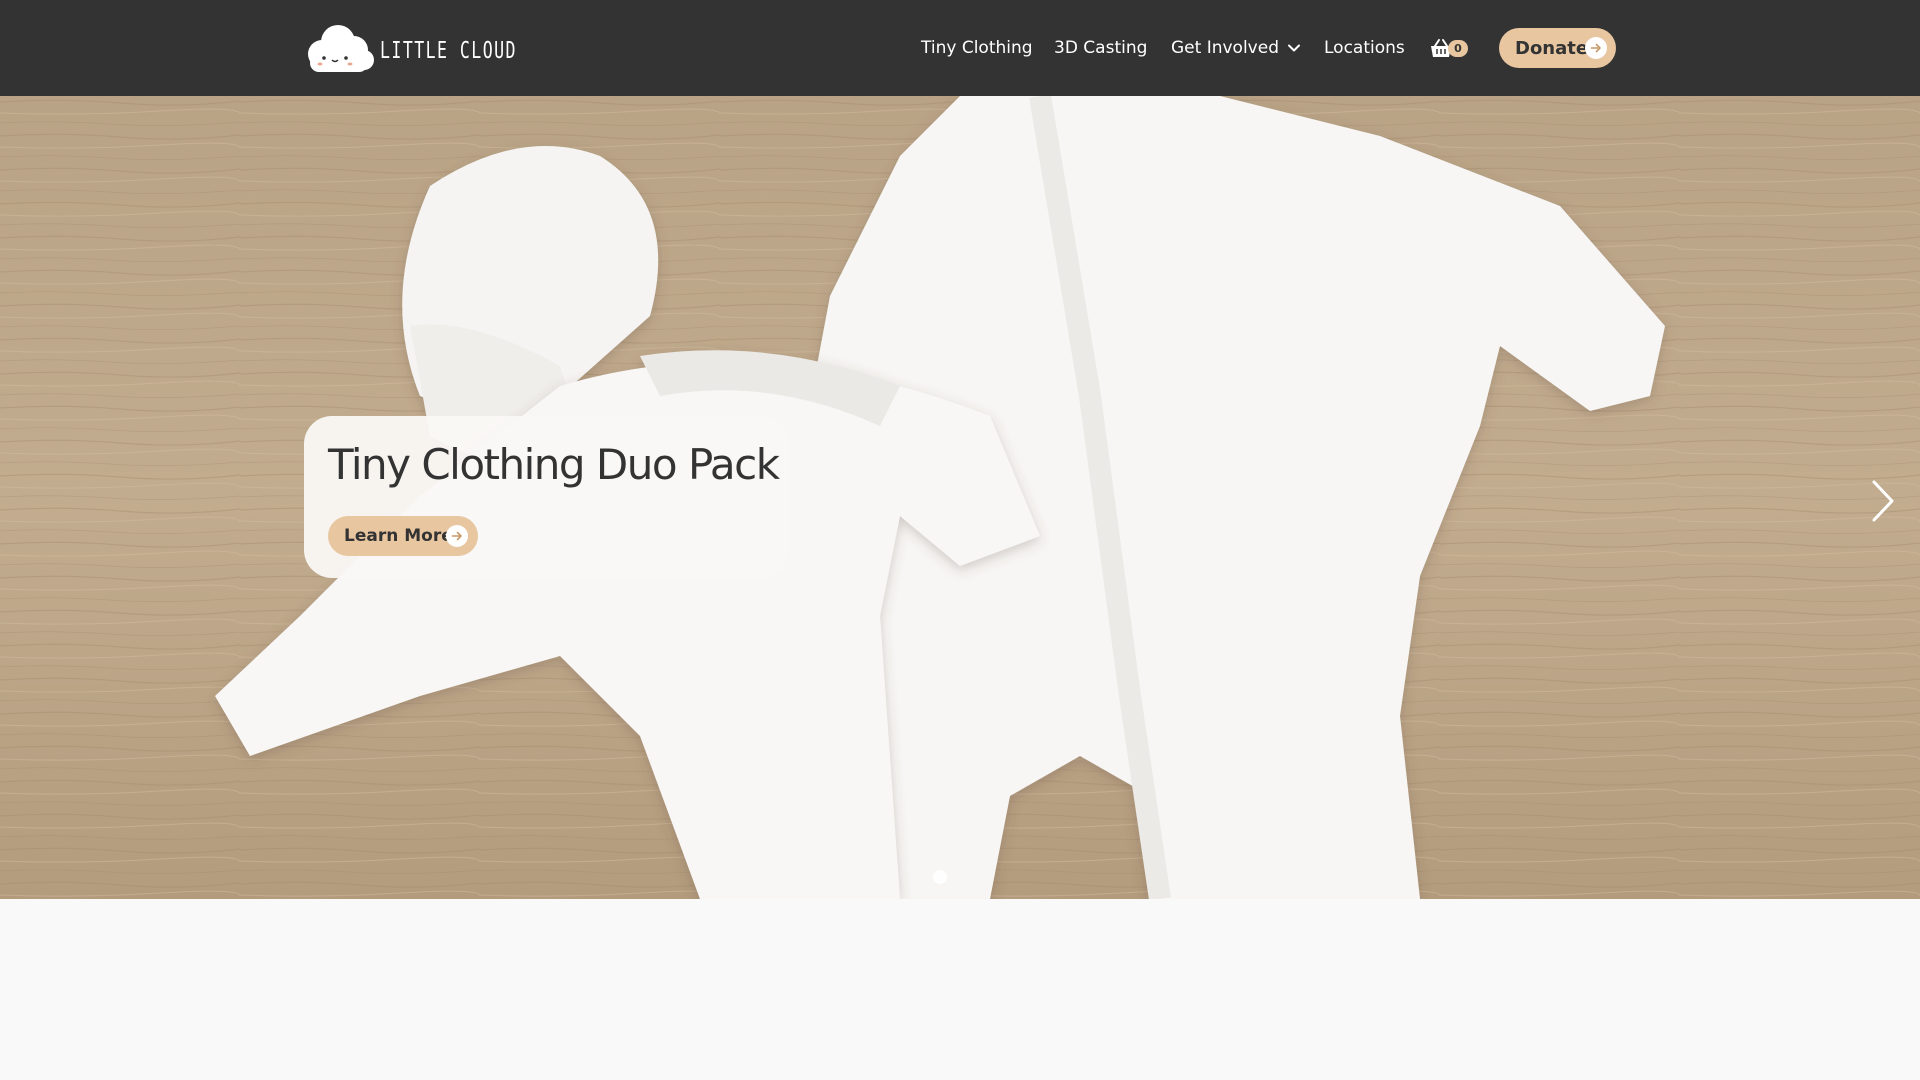 This screenshot has height=1080, width=1920. What do you see at coordinates (398, 536) in the screenshot?
I see `learn-more-label: Learn More` at bounding box center [398, 536].